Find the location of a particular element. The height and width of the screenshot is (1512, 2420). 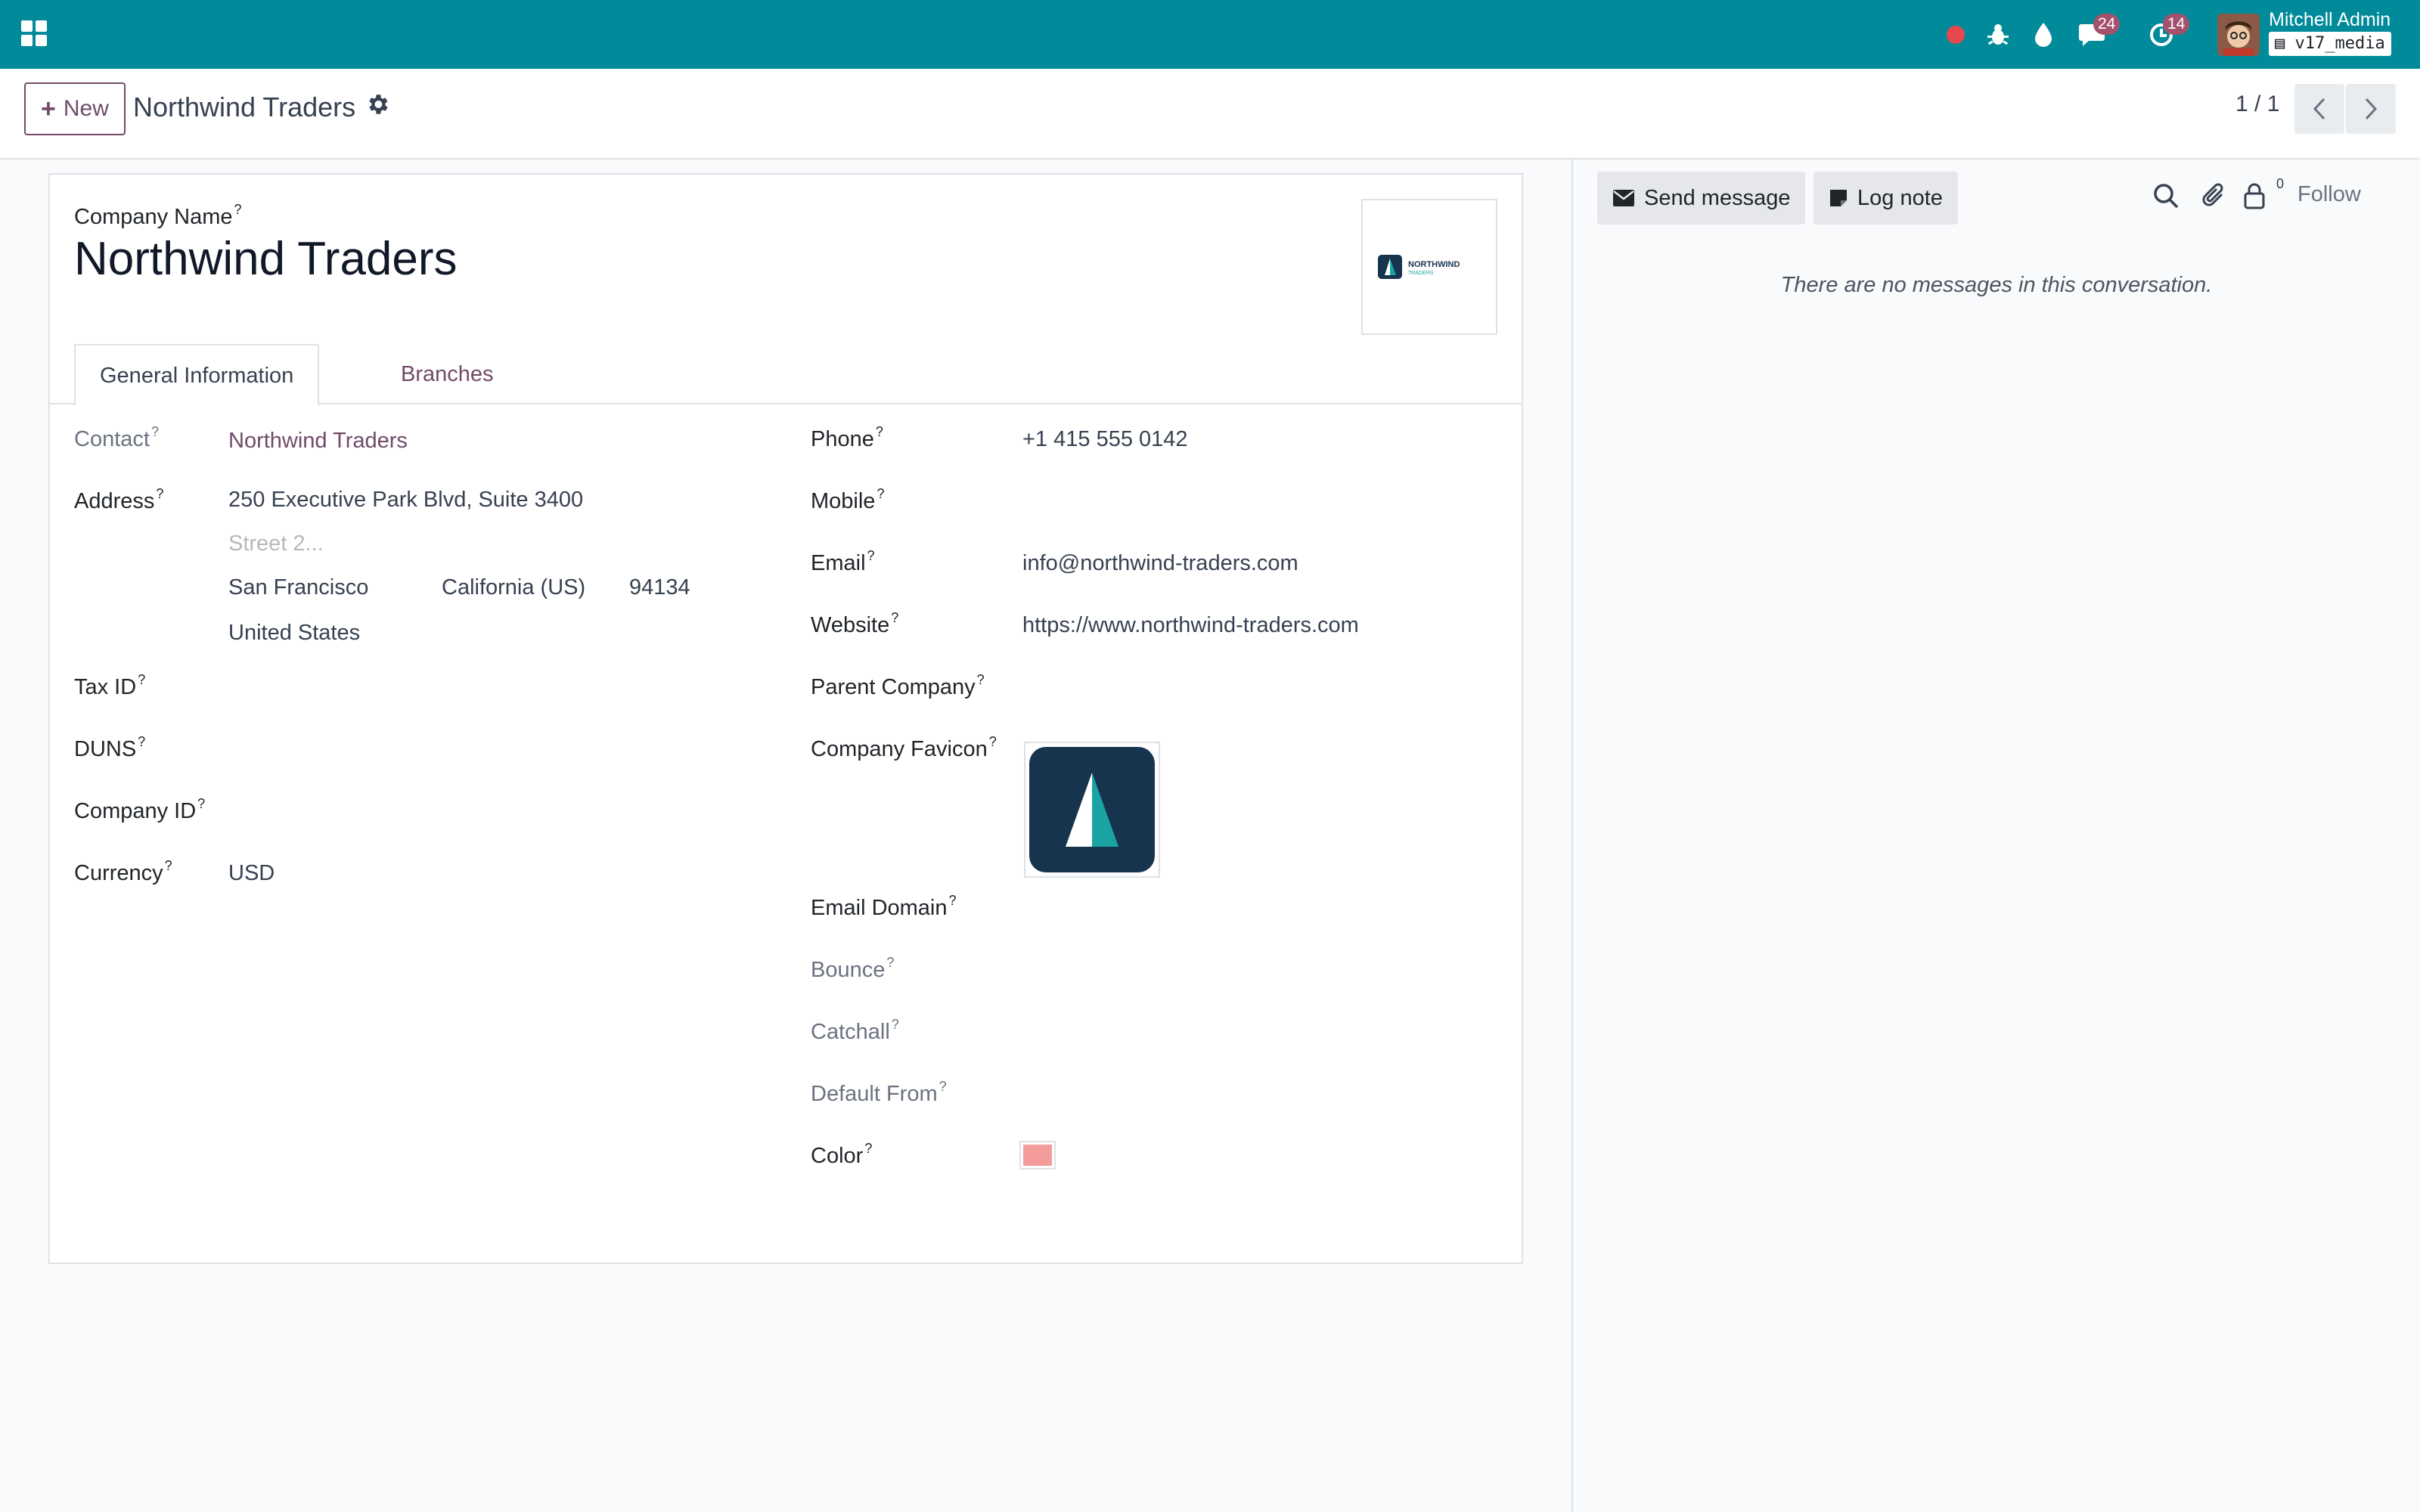

form-tabs: General Information Branches is located at coordinates (786, 375).